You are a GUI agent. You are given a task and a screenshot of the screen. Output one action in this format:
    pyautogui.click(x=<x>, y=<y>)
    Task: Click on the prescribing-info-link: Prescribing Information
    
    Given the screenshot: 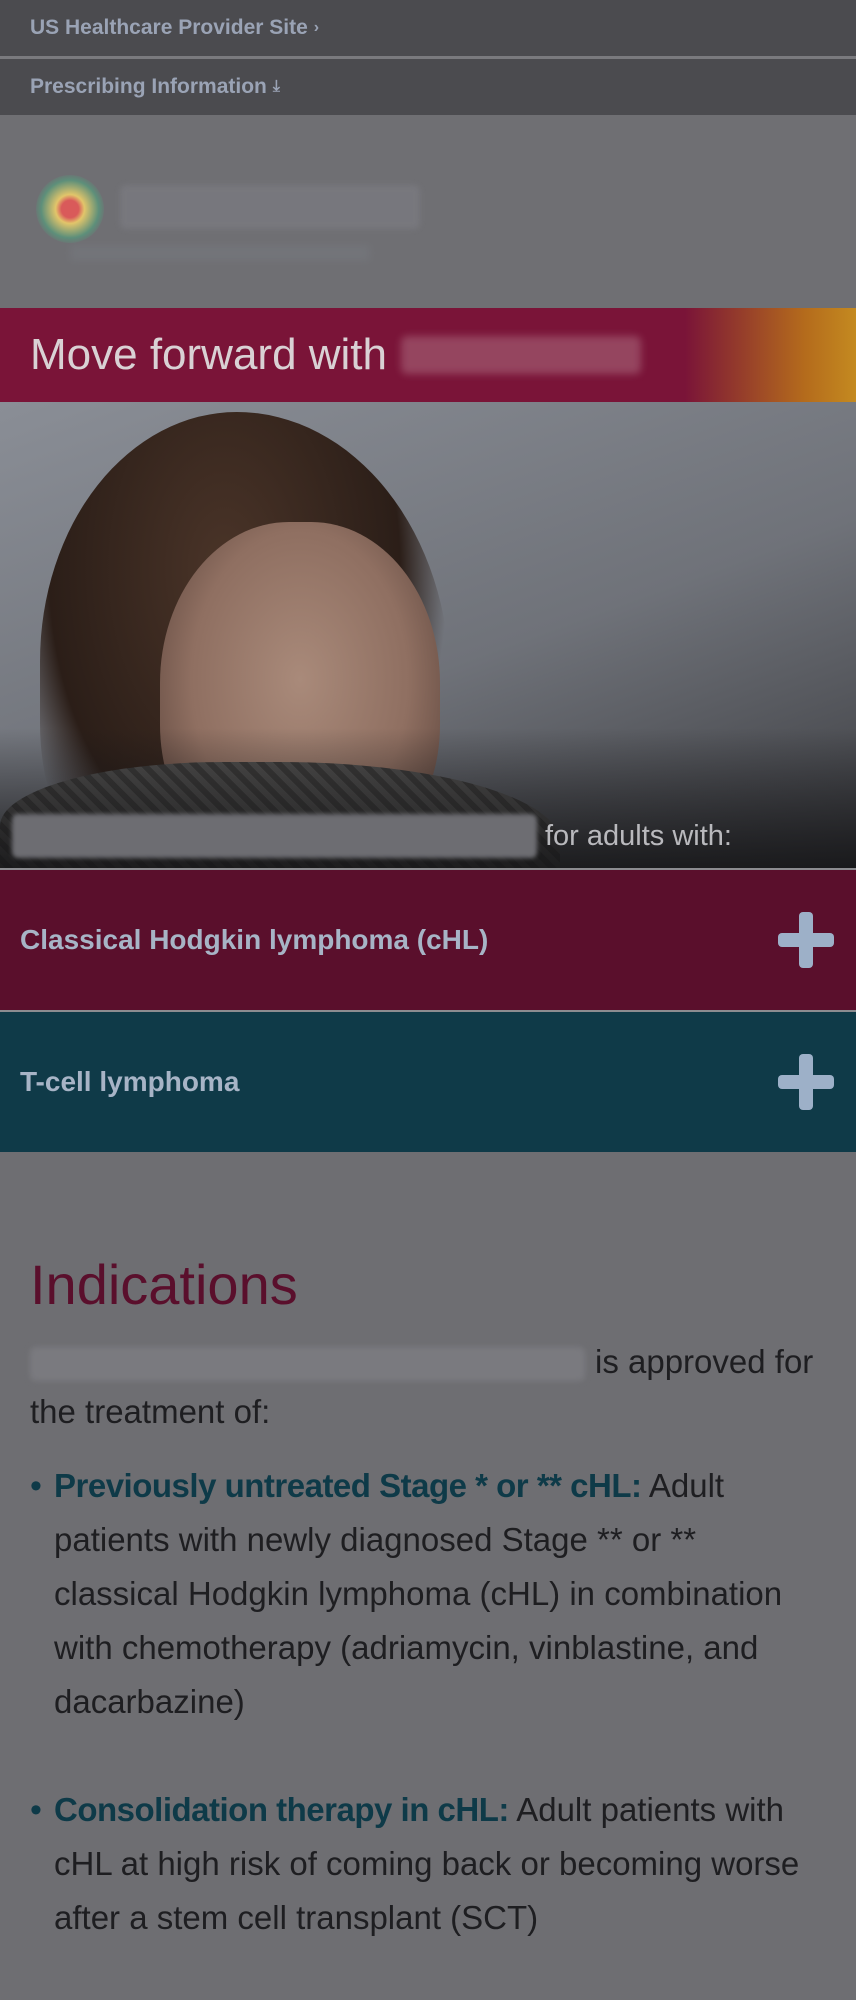 What is the action you would take?
    pyautogui.click(x=148, y=87)
    